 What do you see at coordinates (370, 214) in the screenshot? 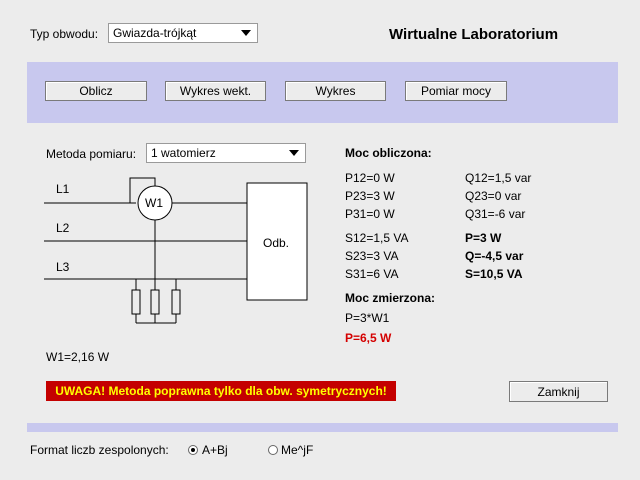
I see `p31-value: P31=0 W` at bounding box center [370, 214].